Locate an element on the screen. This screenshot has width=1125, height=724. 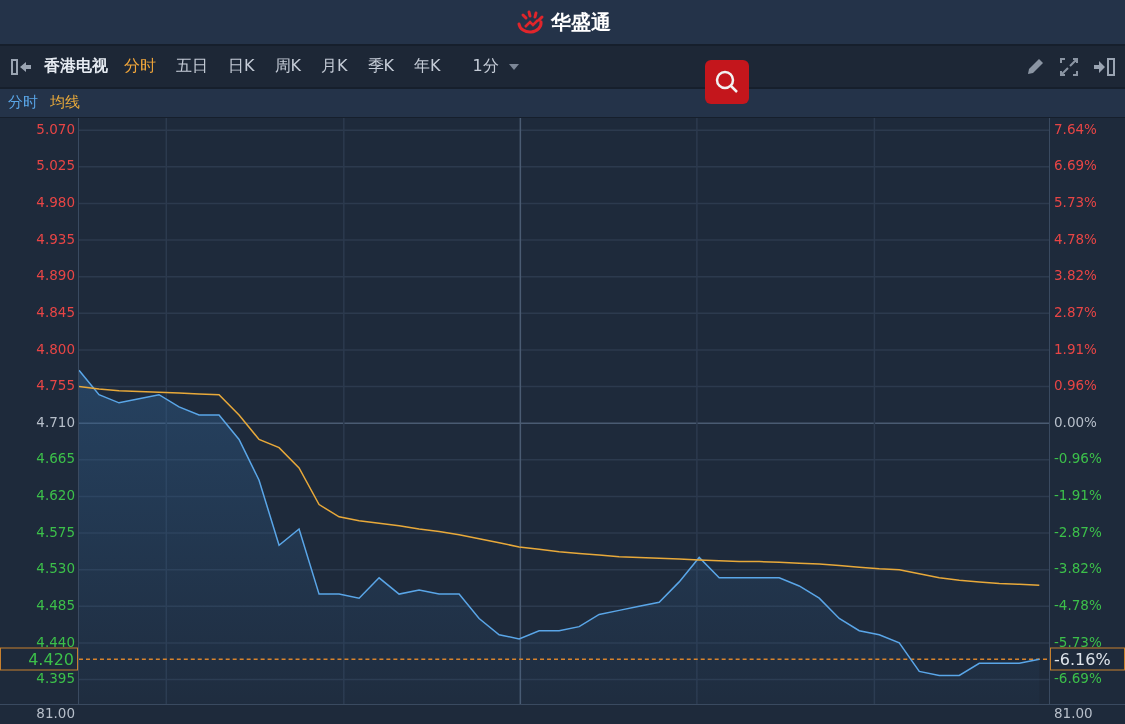
percent-axis-label: 6.69% is located at coordinates (1075, 166).